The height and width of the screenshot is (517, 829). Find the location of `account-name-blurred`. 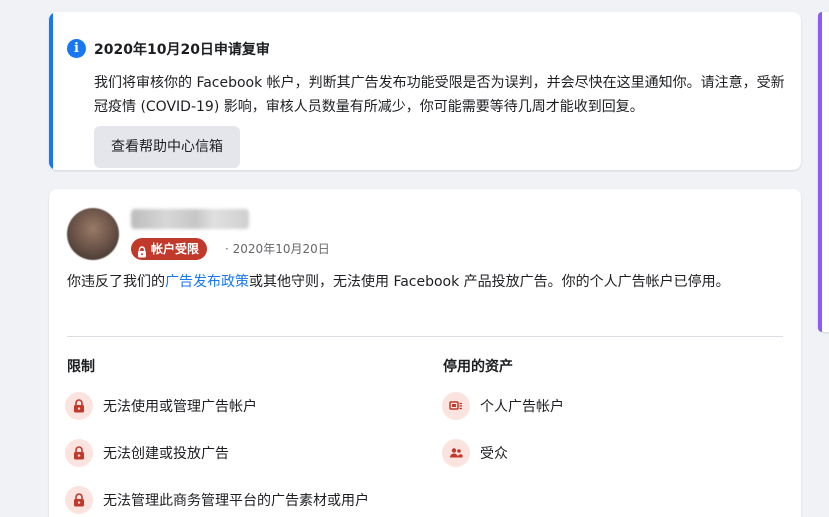

account-name-blurred is located at coordinates (190, 219).